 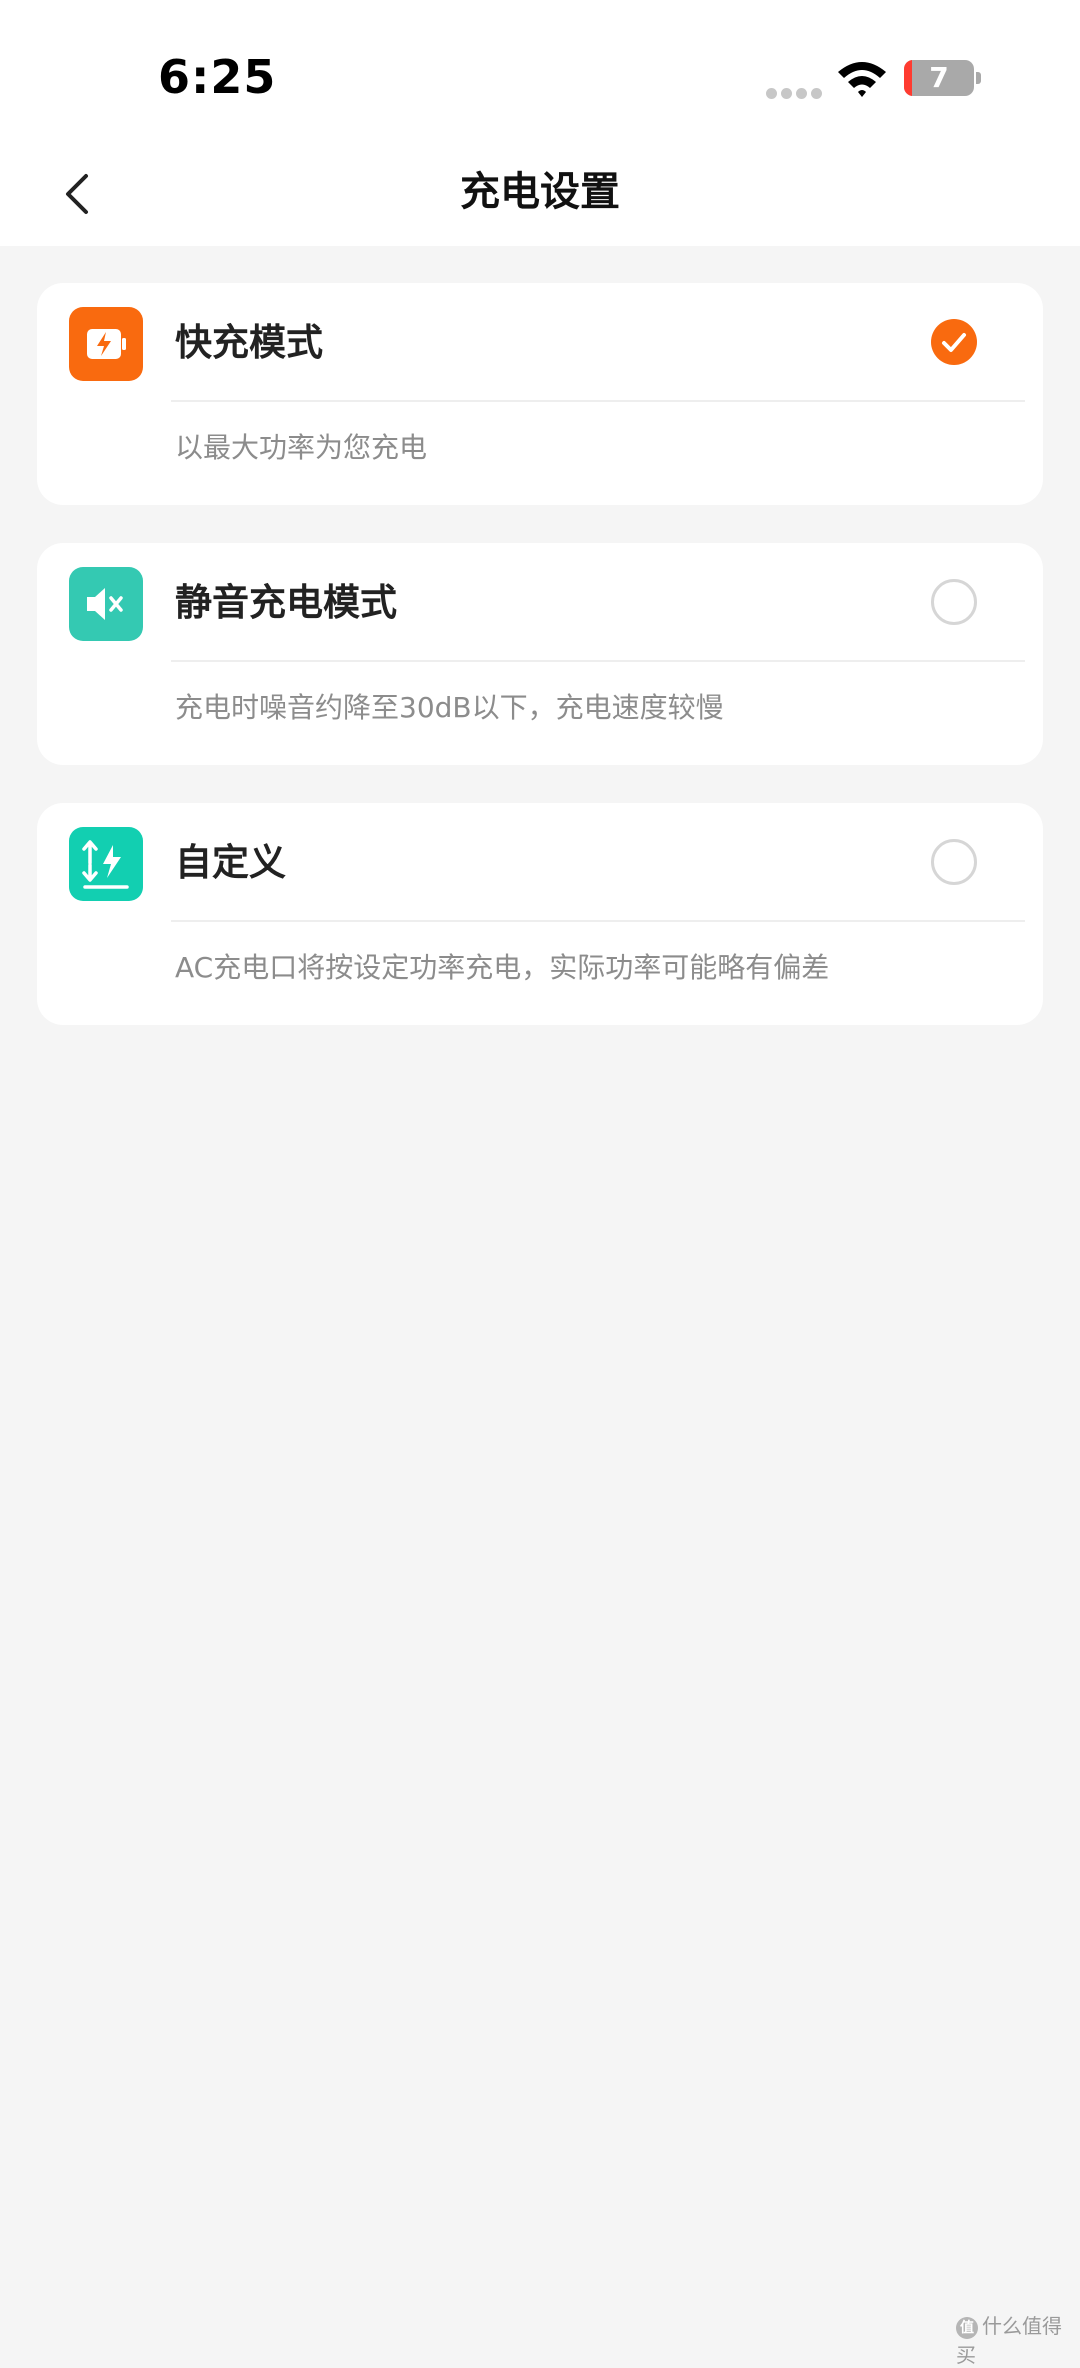 What do you see at coordinates (1018, 2339) in the screenshot?
I see `watermark: 值什么值得买` at bounding box center [1018, 2339].